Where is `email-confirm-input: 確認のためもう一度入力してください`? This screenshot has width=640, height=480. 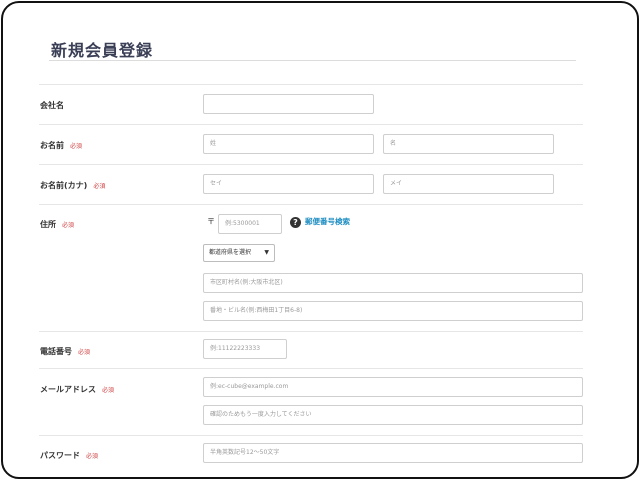 email-confirm-input: 確認のためもう一度入力してください is located at coordinates (393, 415).